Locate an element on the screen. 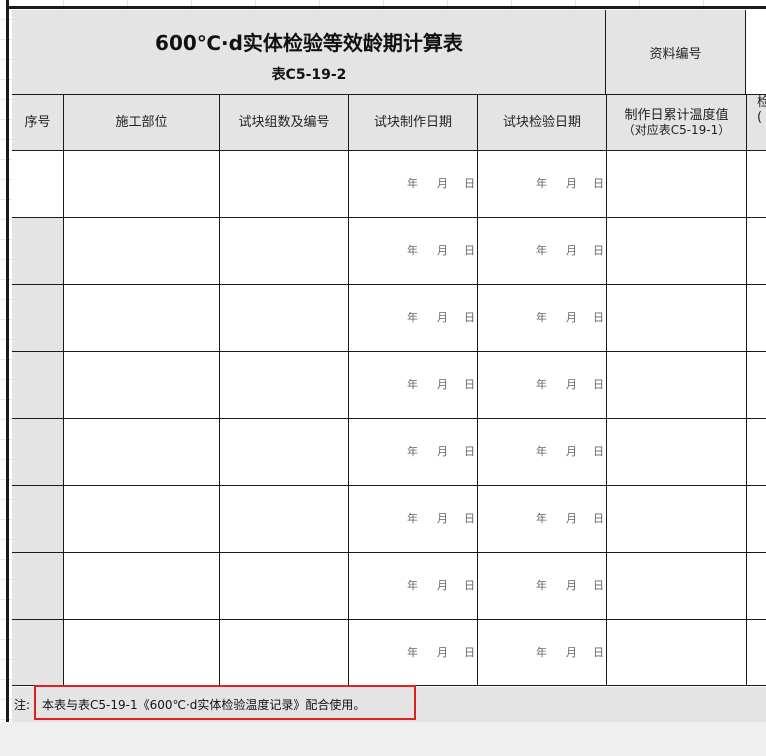 This screenshot has height=756, width=766. header-test-date: 试块检验日期 is located at coordinates (542, 123).